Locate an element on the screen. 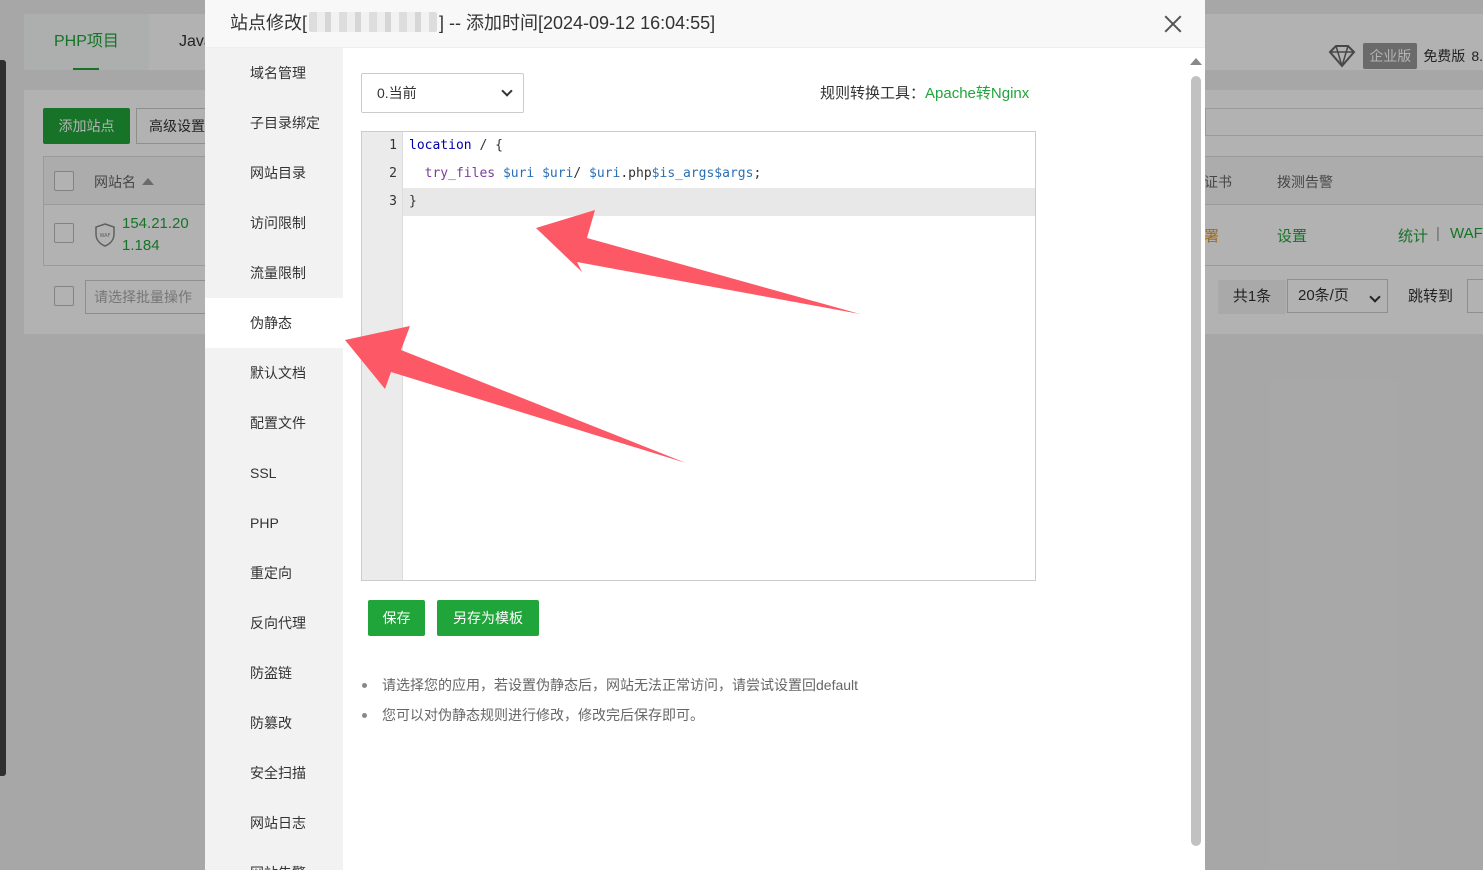  nav-ssl: SSL is located at coordinates (274, 473).